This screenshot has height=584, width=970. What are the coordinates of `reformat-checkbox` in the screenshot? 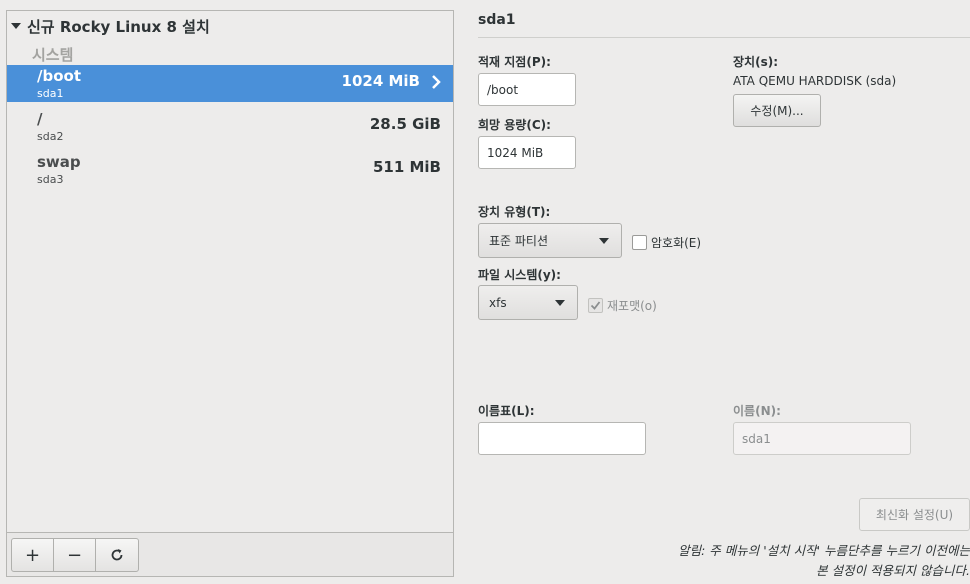 It's located at (595, 305).